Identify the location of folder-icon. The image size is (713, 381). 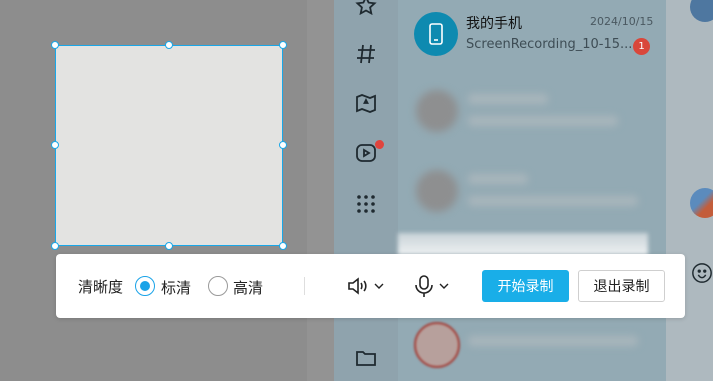
(366, 358).